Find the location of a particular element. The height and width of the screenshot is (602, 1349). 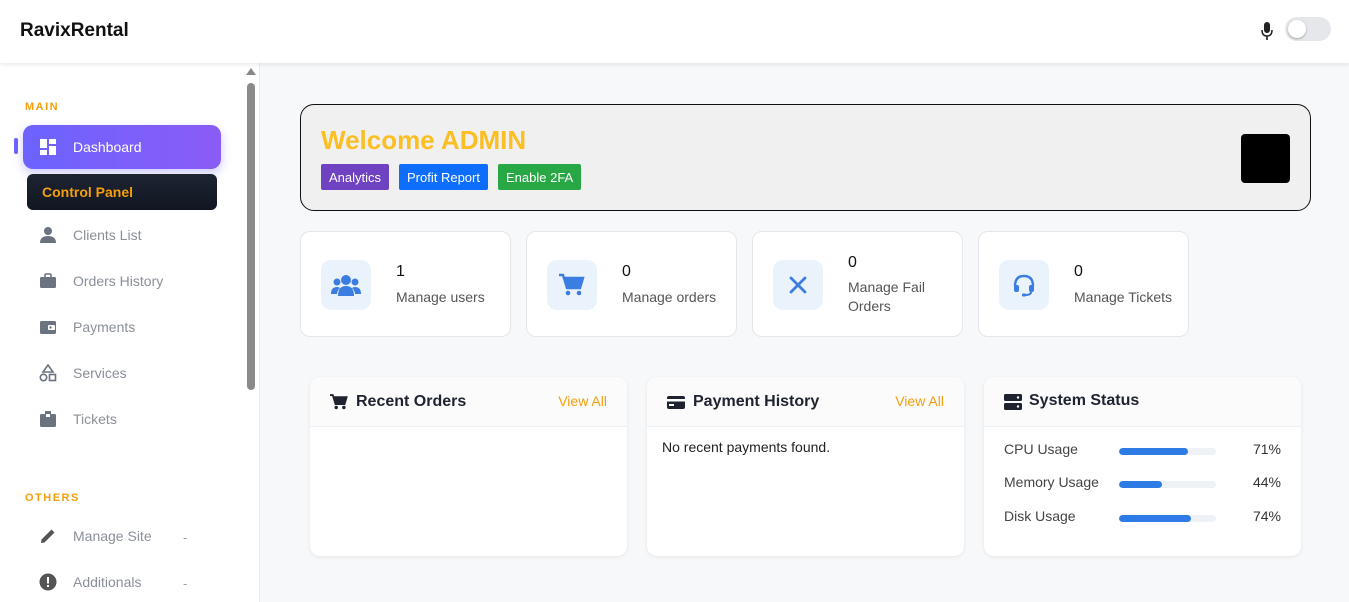

scroll-up-arrow is located at coordinates (251, 71).